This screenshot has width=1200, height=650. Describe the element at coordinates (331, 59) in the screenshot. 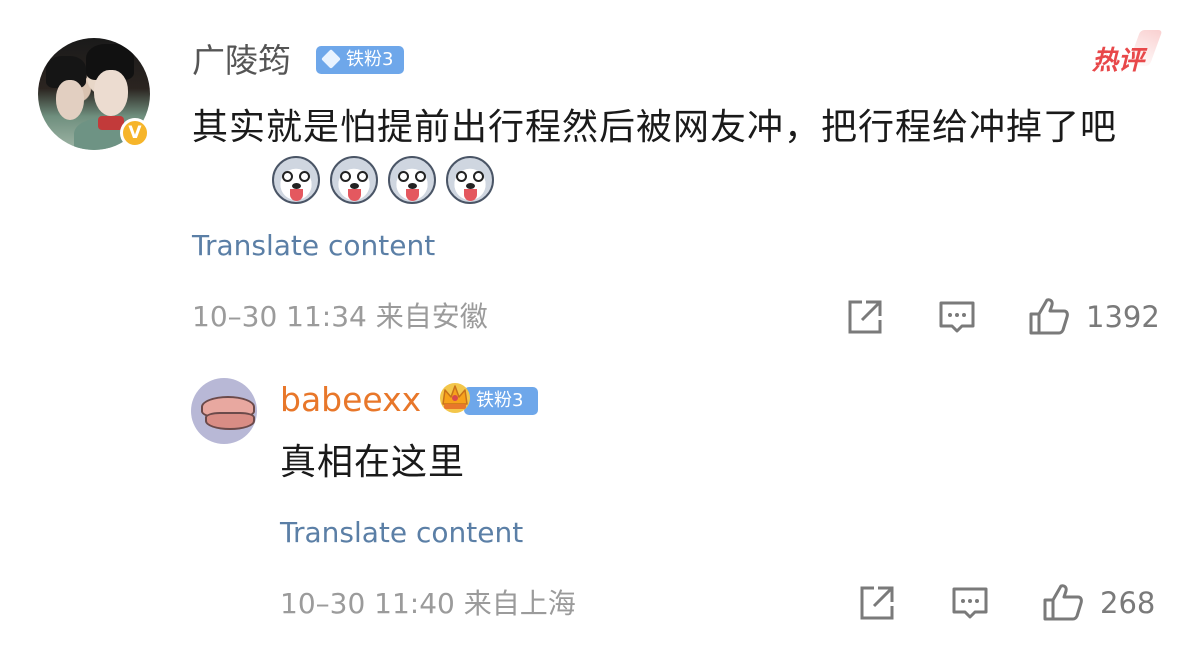

I see `diamond-icon` at that location.